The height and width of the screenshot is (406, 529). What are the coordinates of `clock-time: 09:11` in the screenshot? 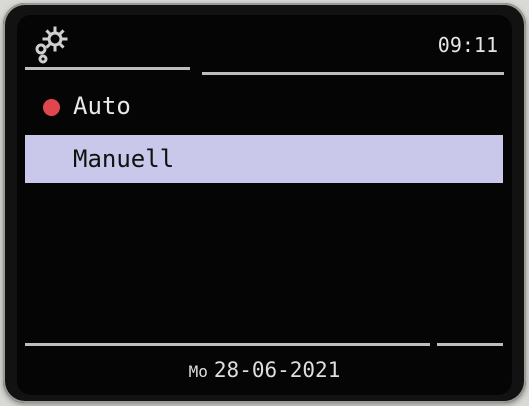 It's located at (467, 45).